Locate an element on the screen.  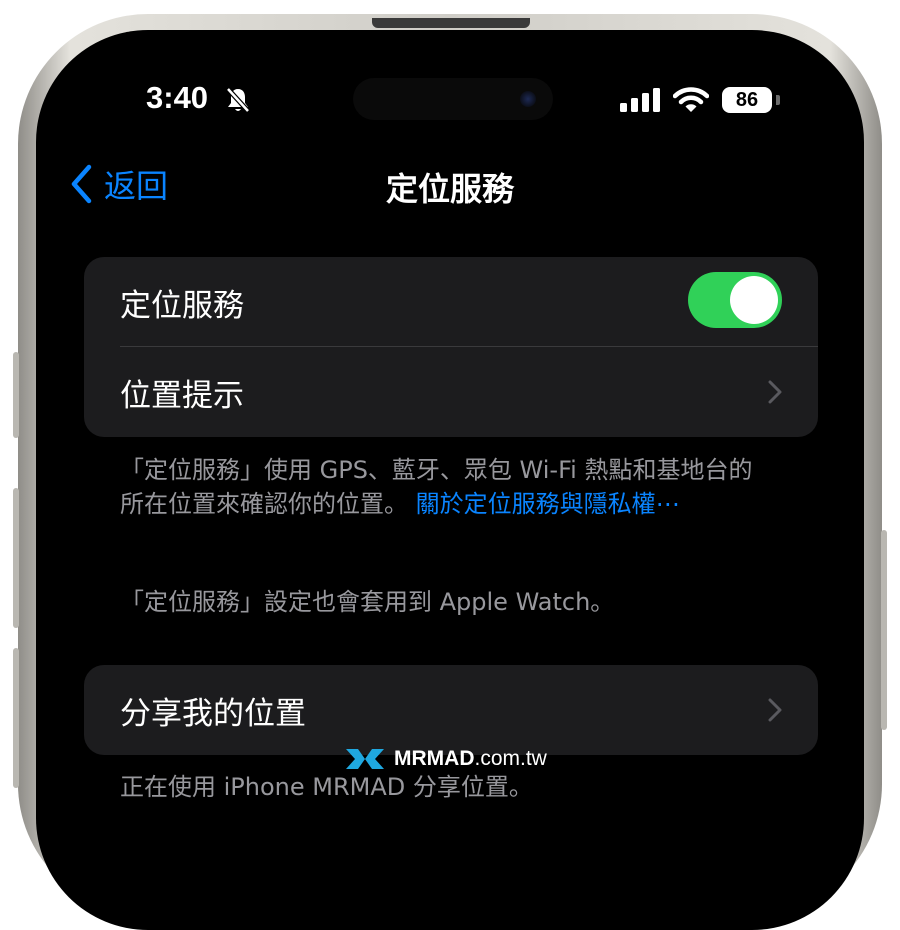
back-button: 返回 is located at coordinates (119, 184).